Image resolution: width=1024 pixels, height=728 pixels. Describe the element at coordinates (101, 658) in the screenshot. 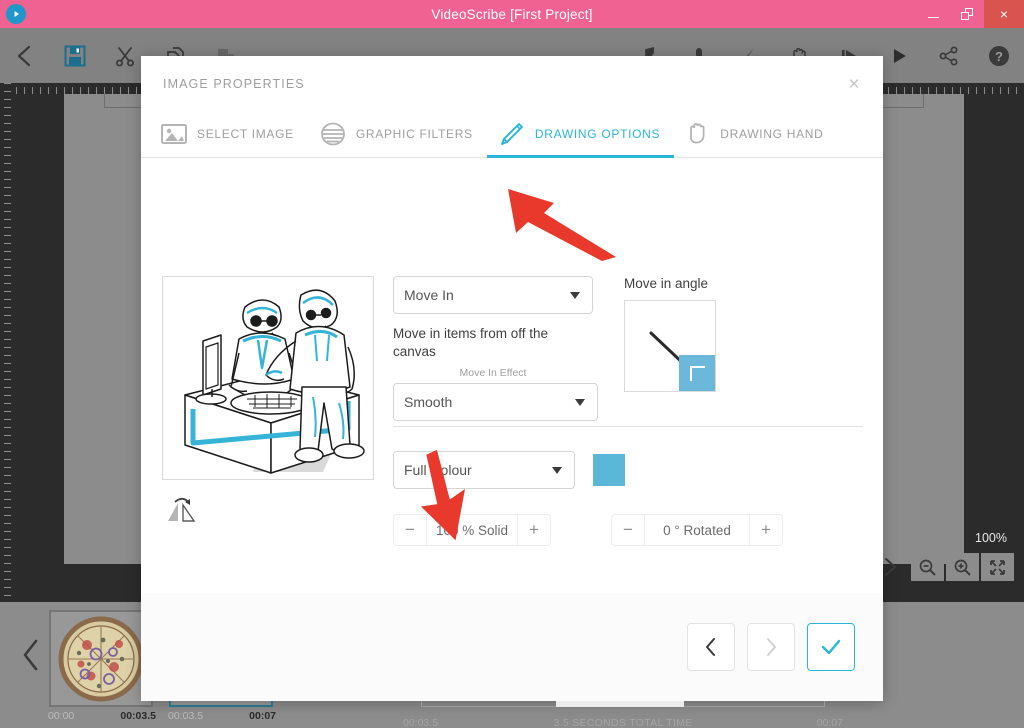

I see `thumbnail-pizza` at that location.